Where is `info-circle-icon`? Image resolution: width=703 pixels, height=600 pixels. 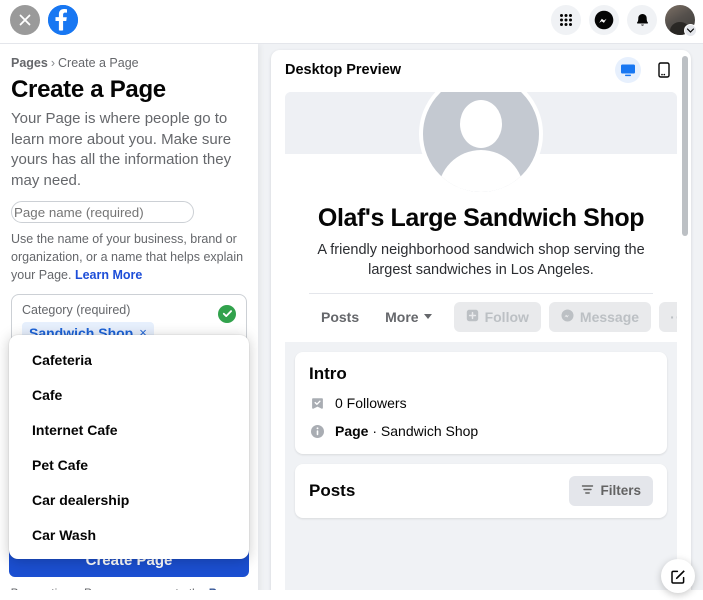
info-circle-icon is located at coordinates (317, 431).